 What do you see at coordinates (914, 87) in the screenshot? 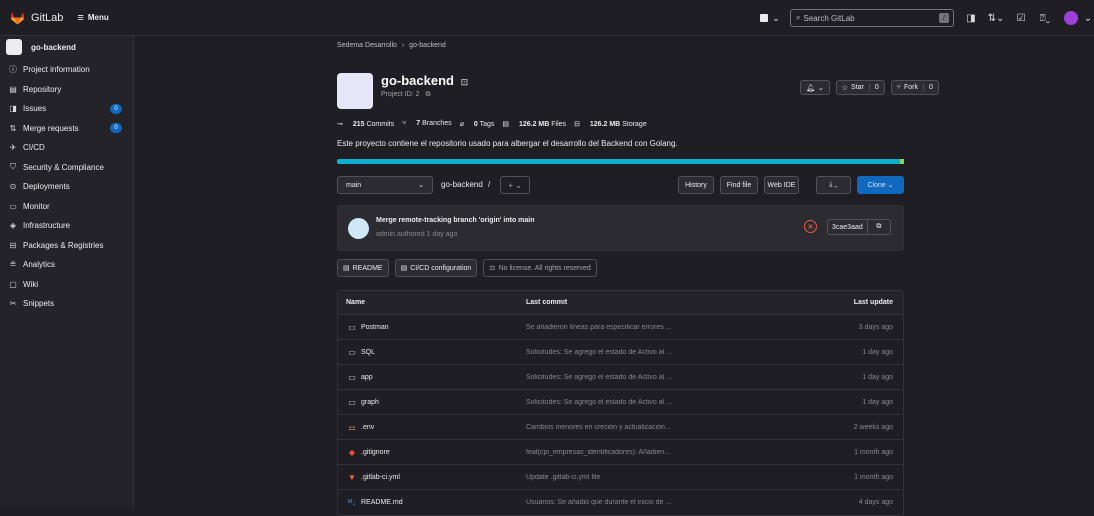
I see `fork-button: ⑂ Fork 0` at bounding box center [914, 87].